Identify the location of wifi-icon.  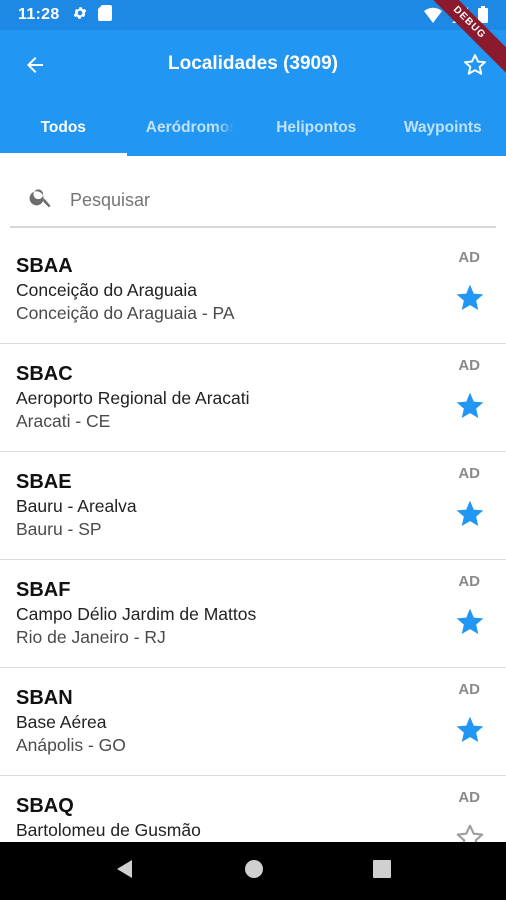
(433, 17).